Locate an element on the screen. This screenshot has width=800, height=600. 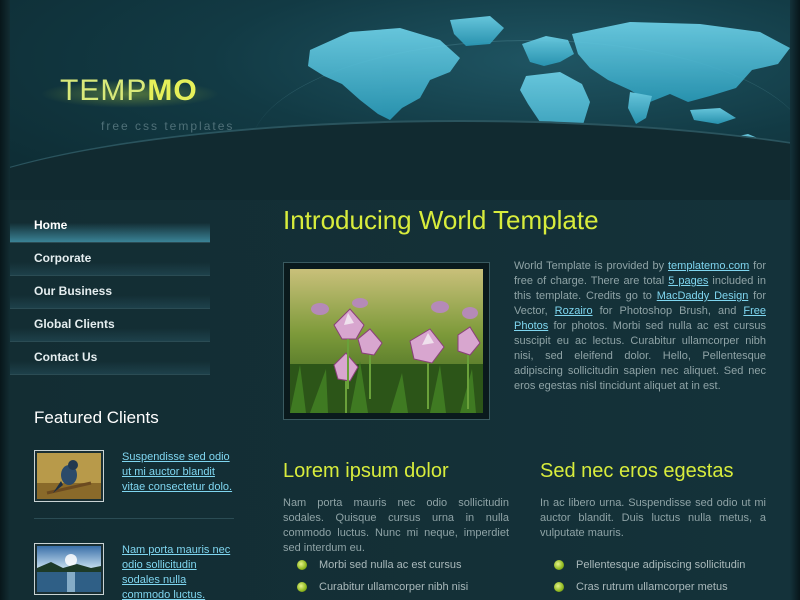
rozairo-link: Rozairo is located at coordinates (574, 311).